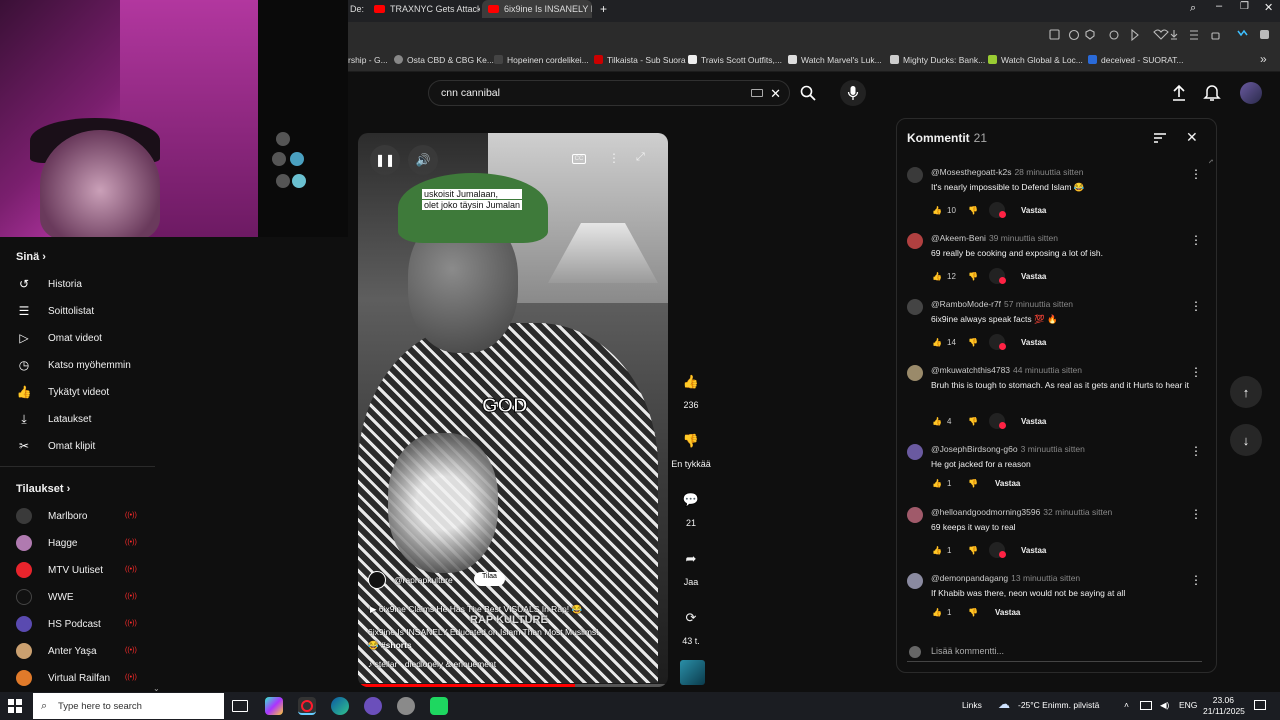 Image resolution: width=1280 pixels, height=720 pixels. I want to click on sidebar-item-playlists: ☰ Soittolistat, so click(86, 311).